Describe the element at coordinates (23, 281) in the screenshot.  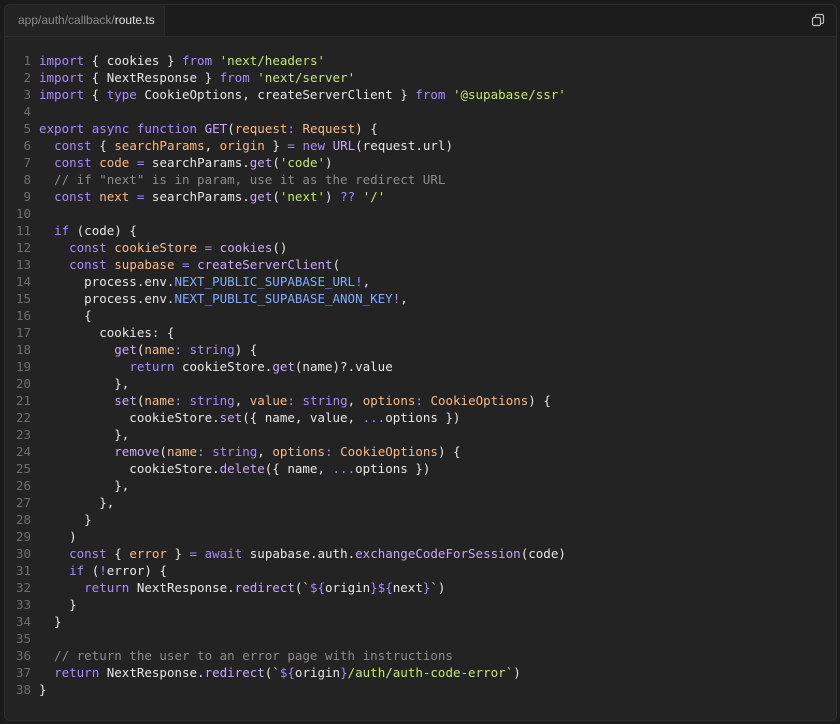
I see `line-number: 14` at that location.